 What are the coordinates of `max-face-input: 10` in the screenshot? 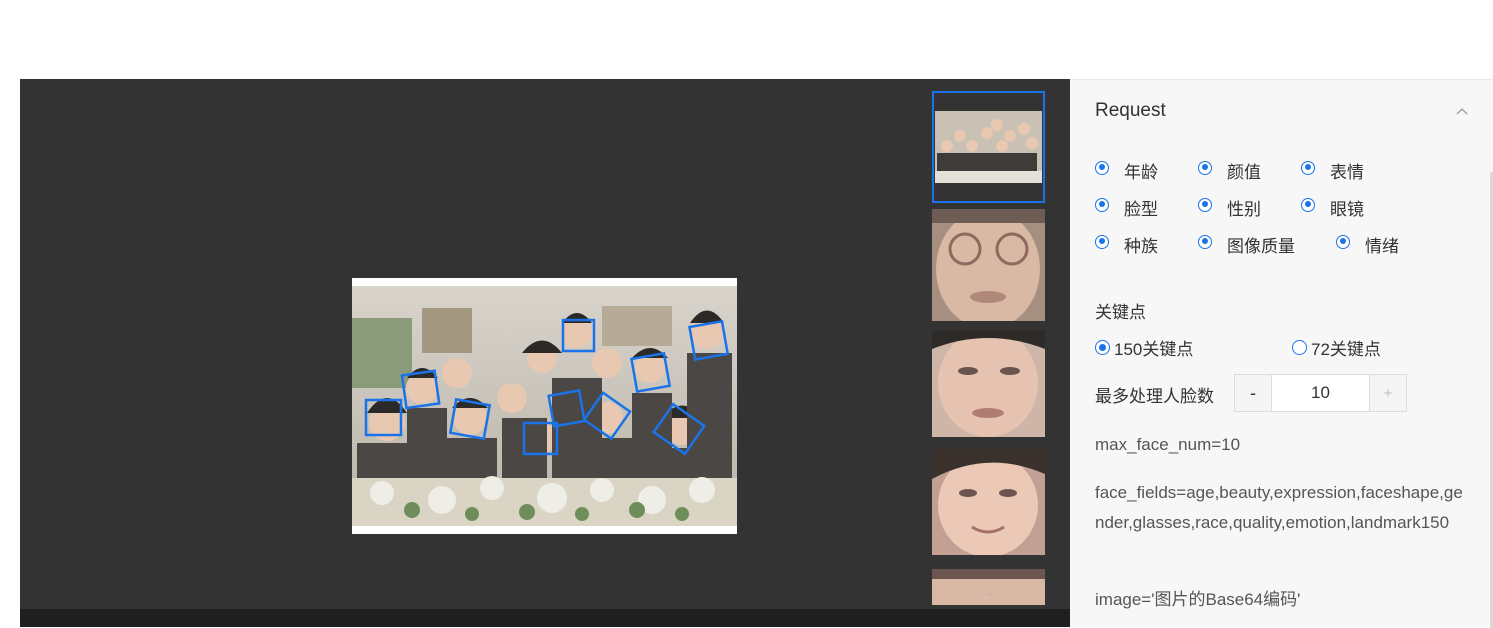 It's located at (1320, 393).